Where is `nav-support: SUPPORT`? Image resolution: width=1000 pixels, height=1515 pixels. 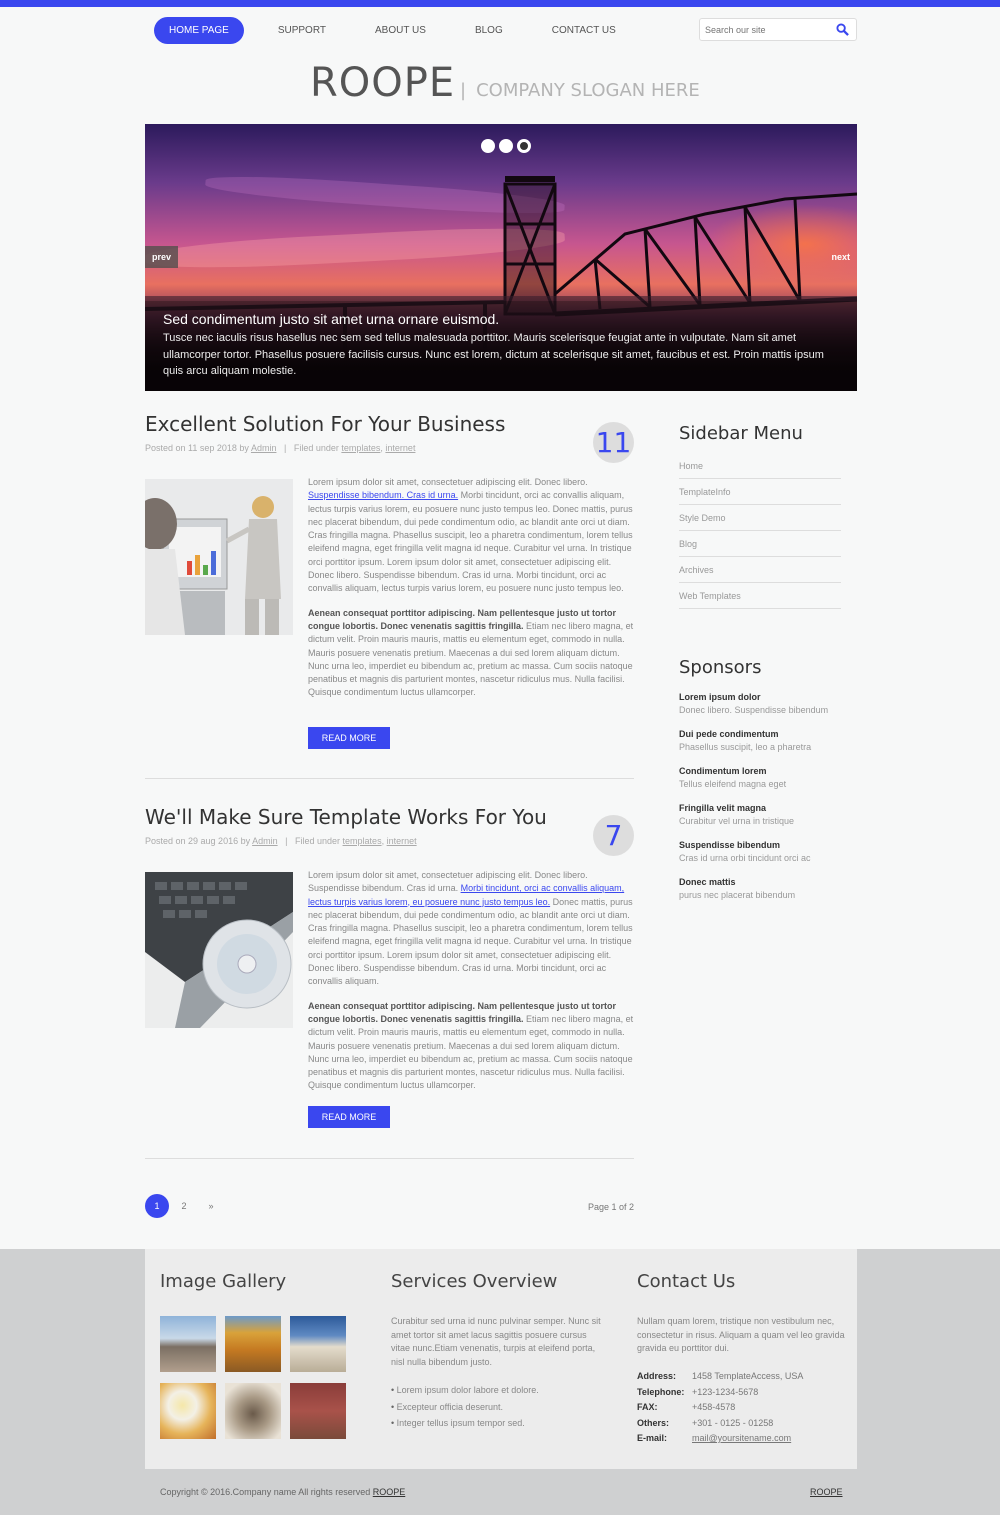
nav-support: SUPPORT is located at coordinates (302, 30).